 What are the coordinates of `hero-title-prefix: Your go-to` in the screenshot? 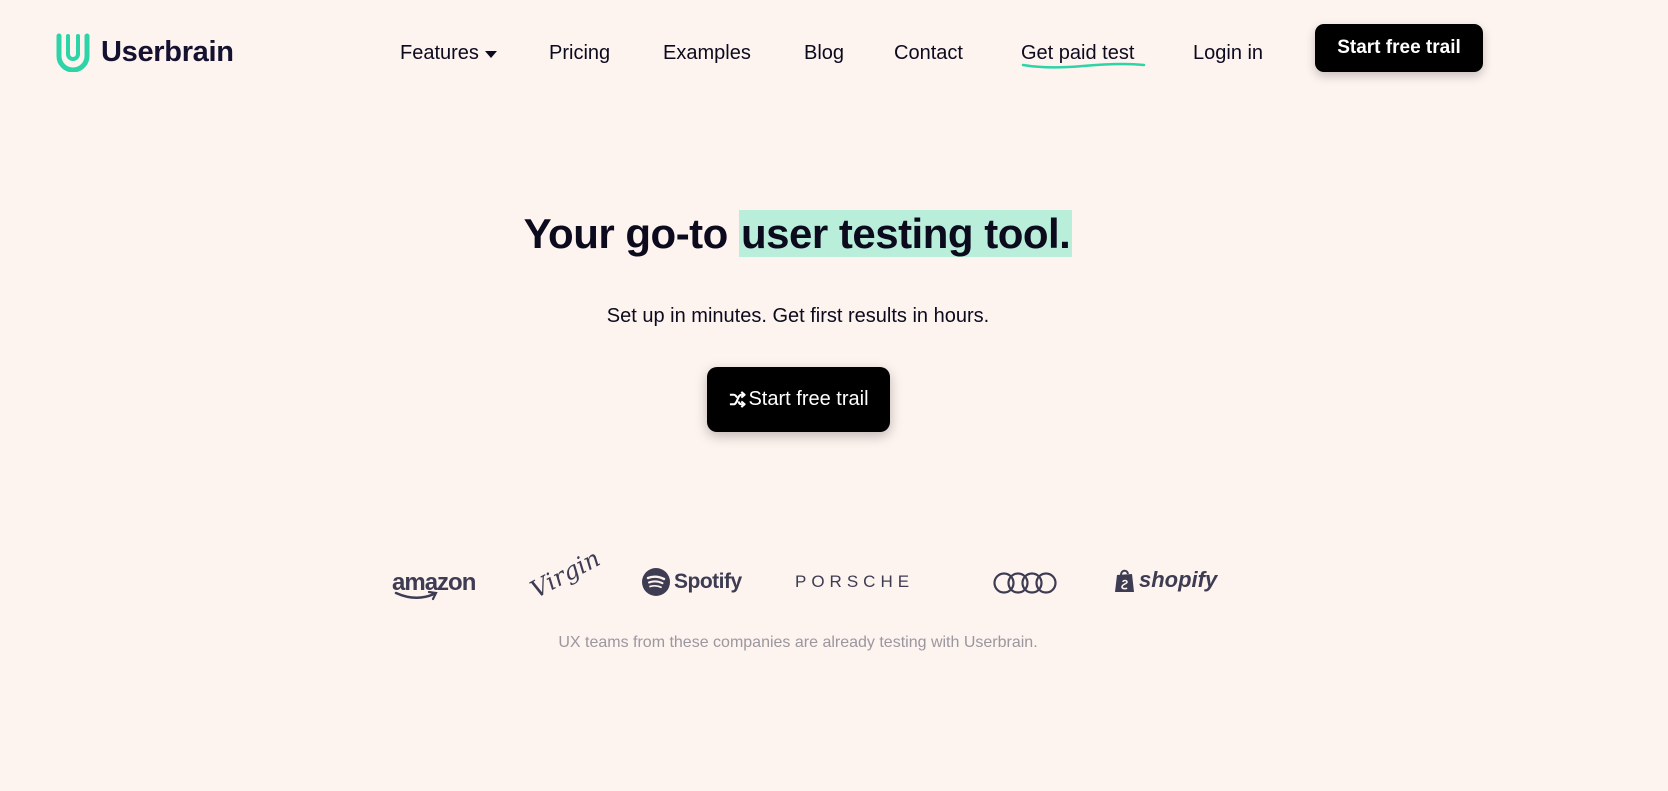 It's located at (631, 233).